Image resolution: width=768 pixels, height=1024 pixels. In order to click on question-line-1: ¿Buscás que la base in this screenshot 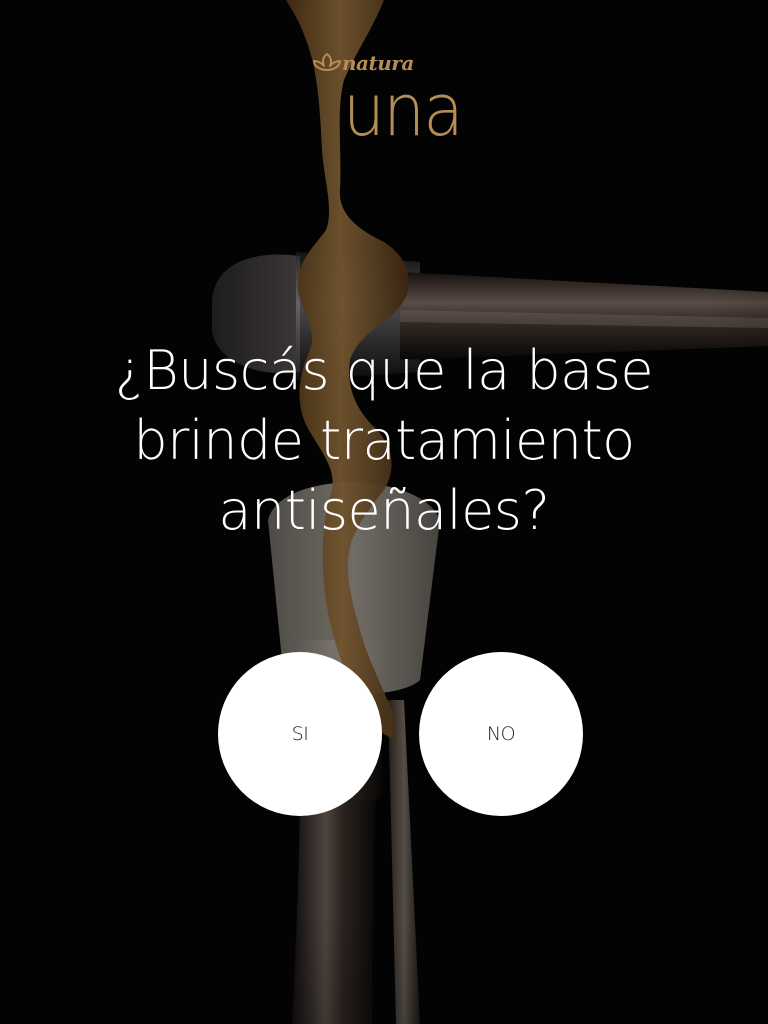, I will do `click(384, 370)`.